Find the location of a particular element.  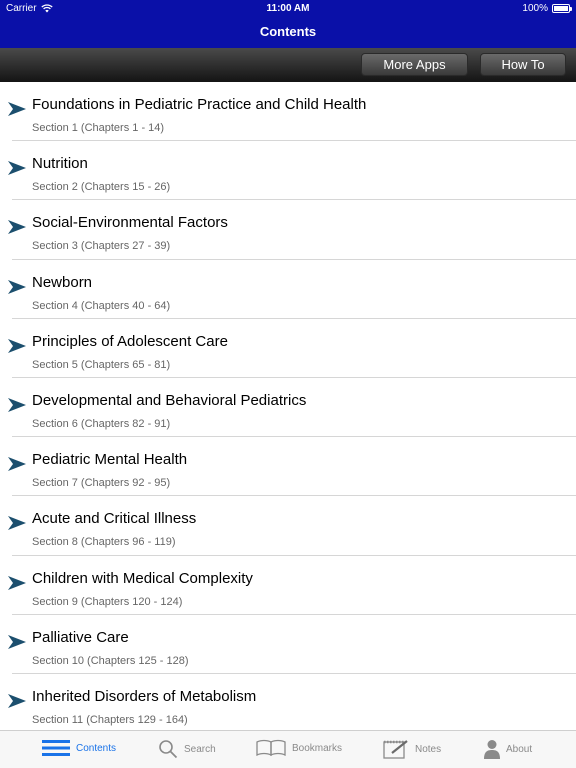

section-title: Nutrition is located at coordinates (60, 164).